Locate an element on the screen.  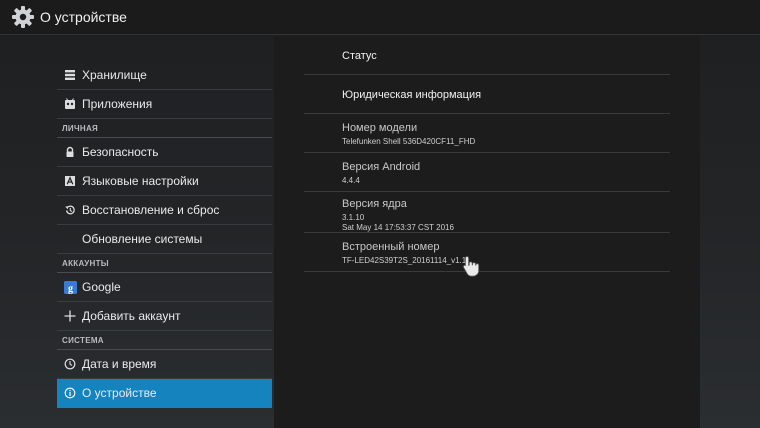
sidebar-item-apps: Приложения is located at coordinates (164, 104).